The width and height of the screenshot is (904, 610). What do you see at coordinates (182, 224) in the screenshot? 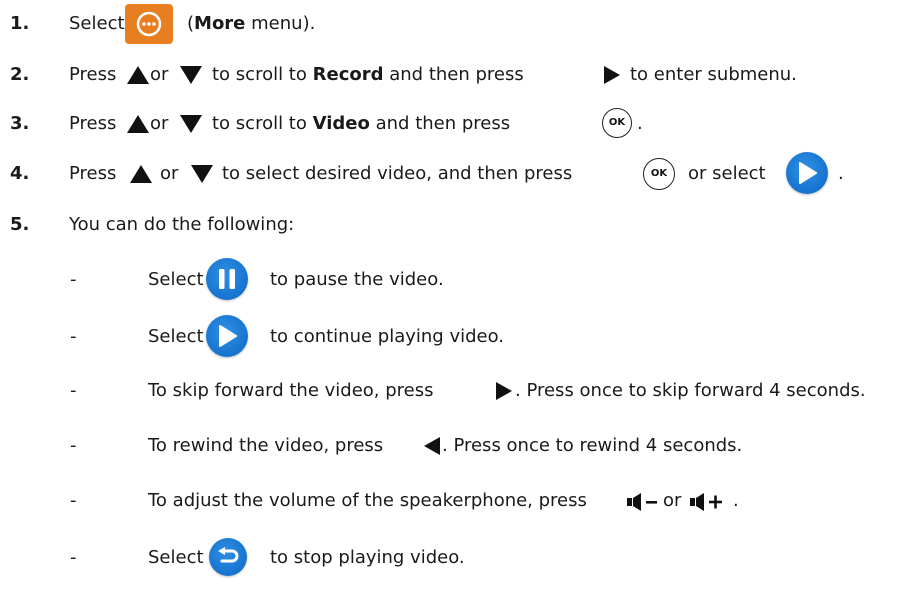
I see `step-text: You can do the following:` at bounding box center [182, 224].